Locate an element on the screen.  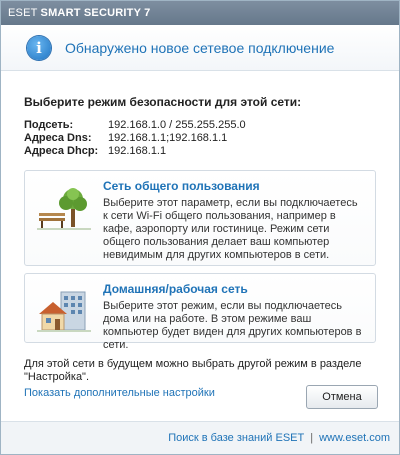
network-info-row: Подсеть: 192.168.1.0 / 255.255.255.0 is located at coordinates (200, 125).